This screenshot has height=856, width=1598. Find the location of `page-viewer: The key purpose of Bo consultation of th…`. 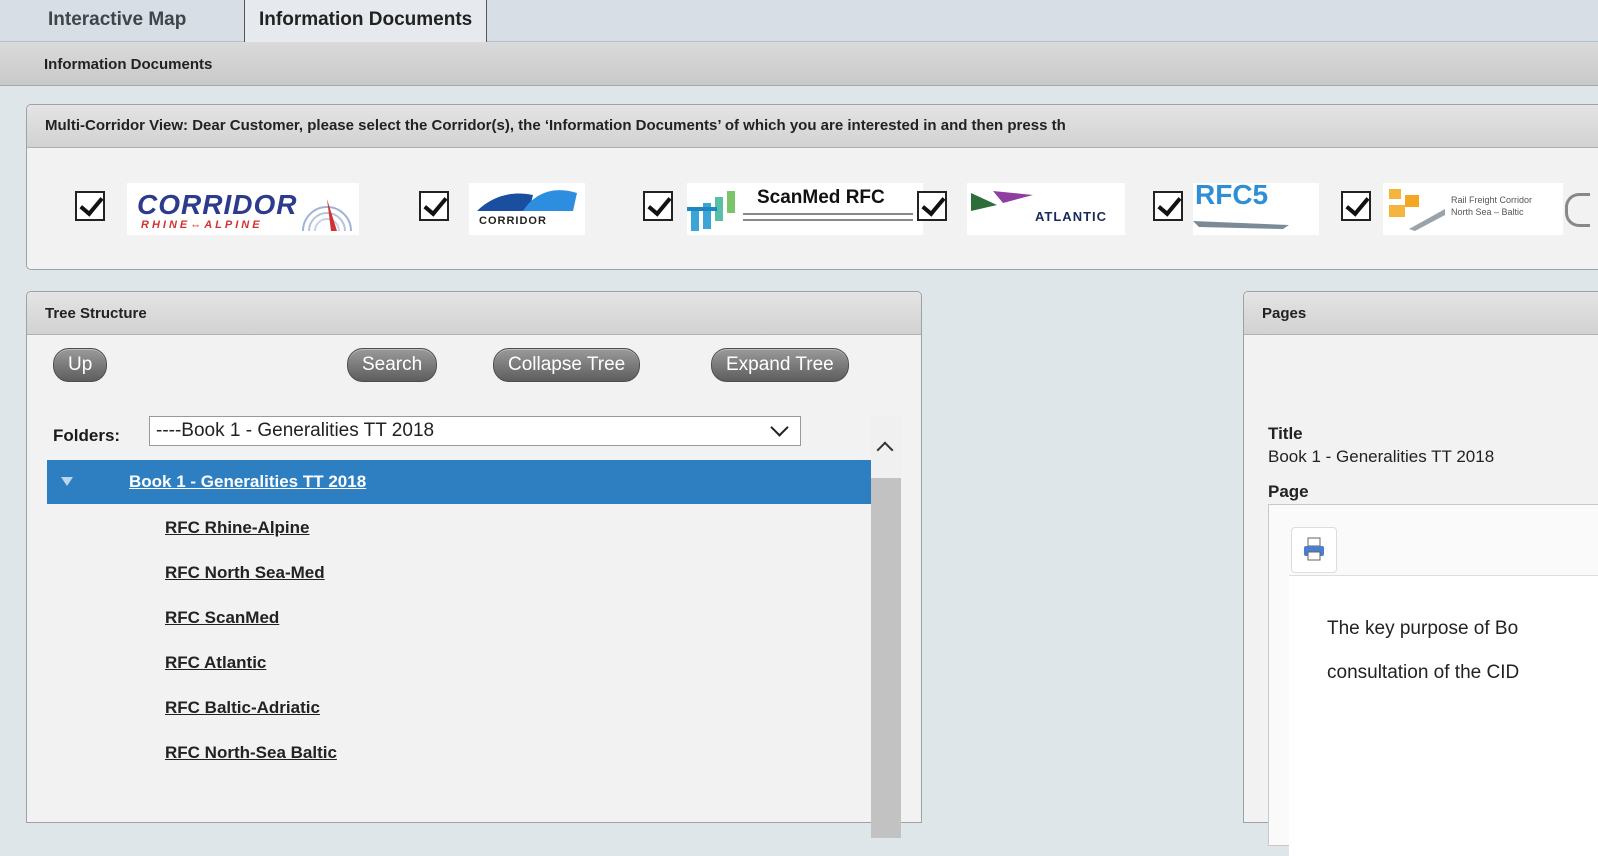

page-viewer: The key purpose of Bo consultation of th… is located at coordinates (1433, 680).